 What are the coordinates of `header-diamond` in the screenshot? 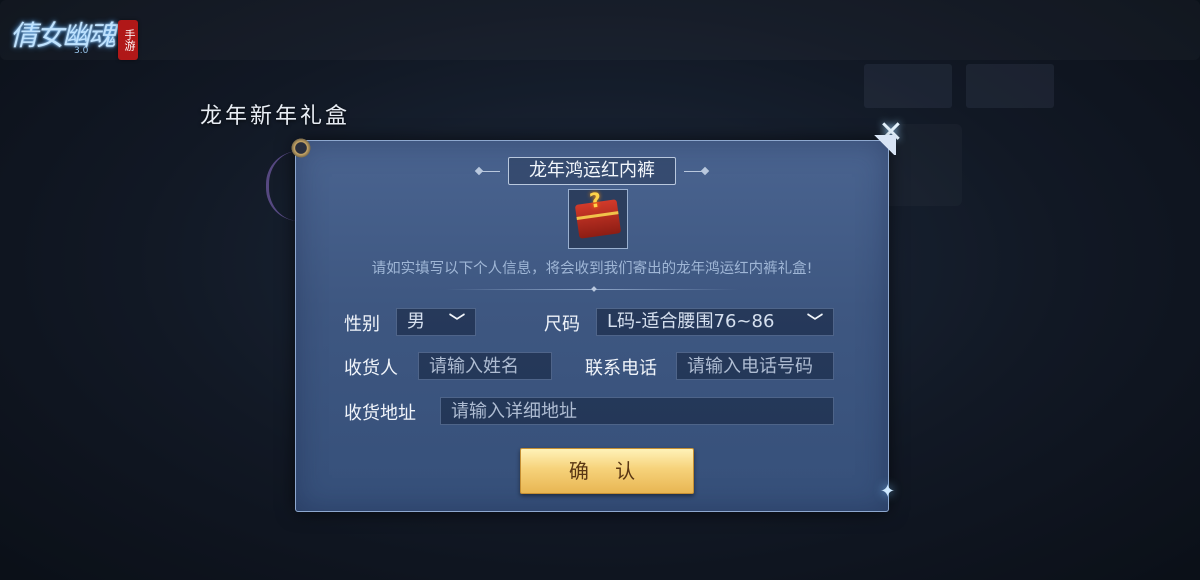 It's located at (705, 171).